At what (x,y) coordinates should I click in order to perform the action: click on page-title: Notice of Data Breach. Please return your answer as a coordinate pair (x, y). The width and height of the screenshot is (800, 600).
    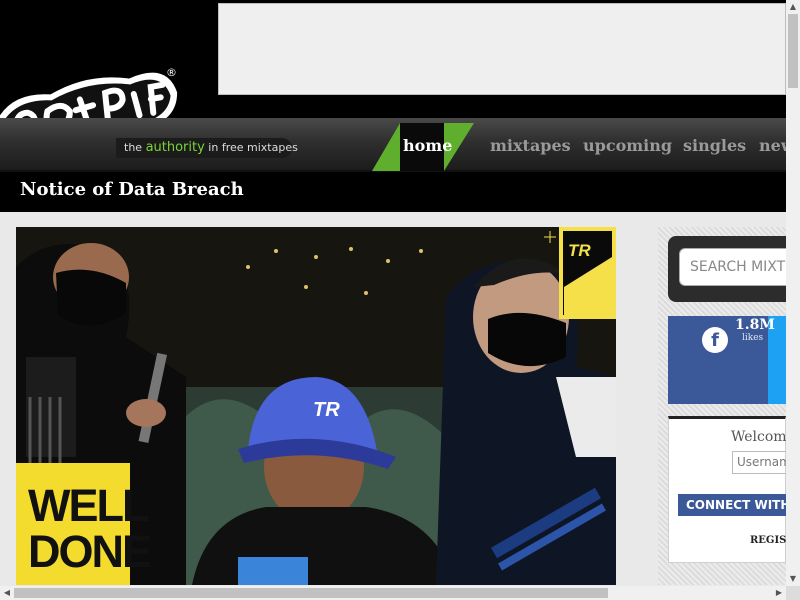
    Looking at the image, I should click on (132, 189).